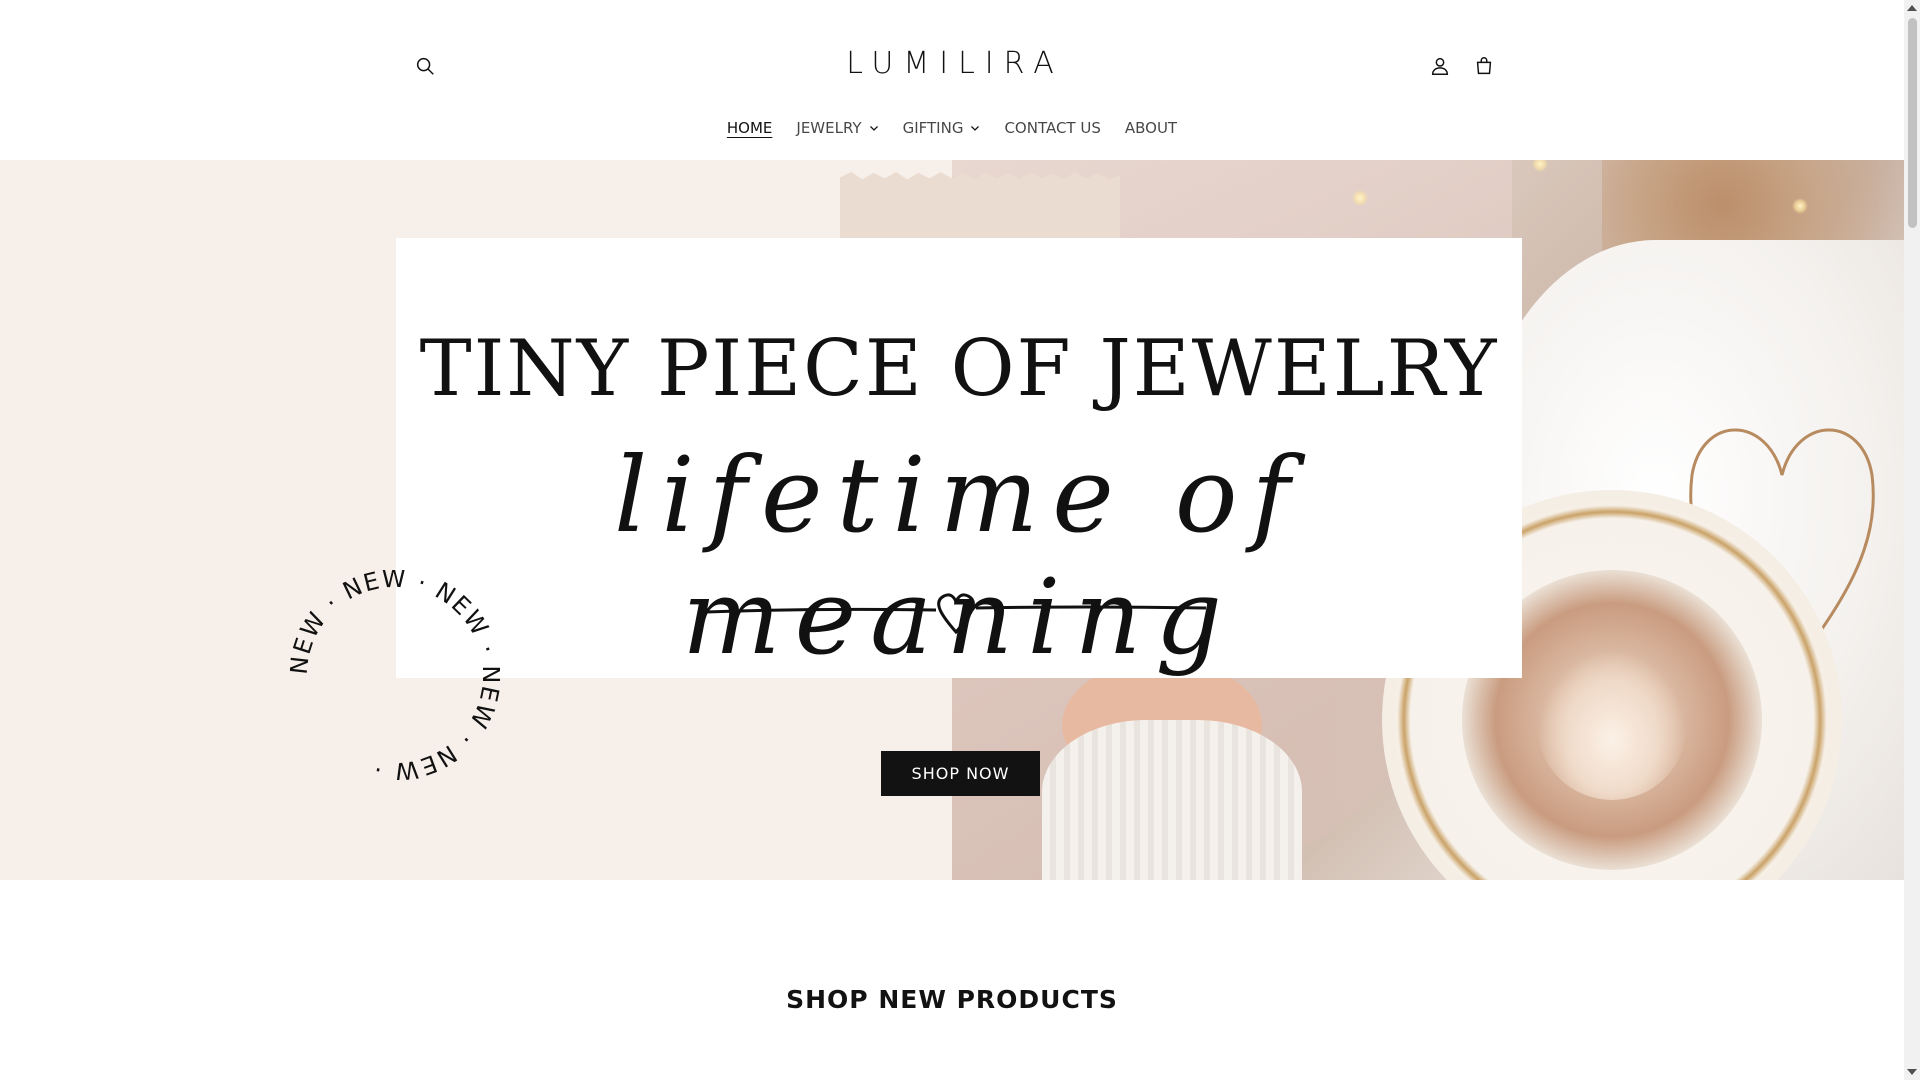  I want to click on search-icon, so click(425, 66).